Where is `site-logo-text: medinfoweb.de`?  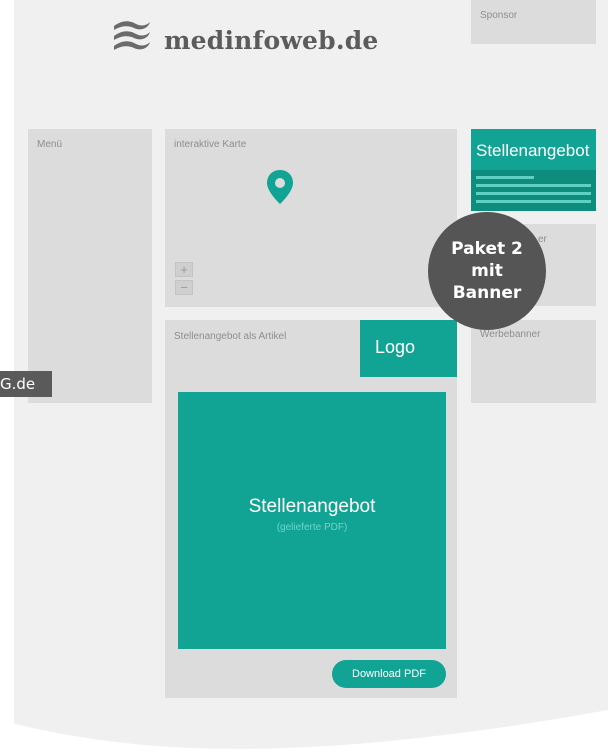 site-logo-text: medinfoweb.de is located at coordinates (271, 40).